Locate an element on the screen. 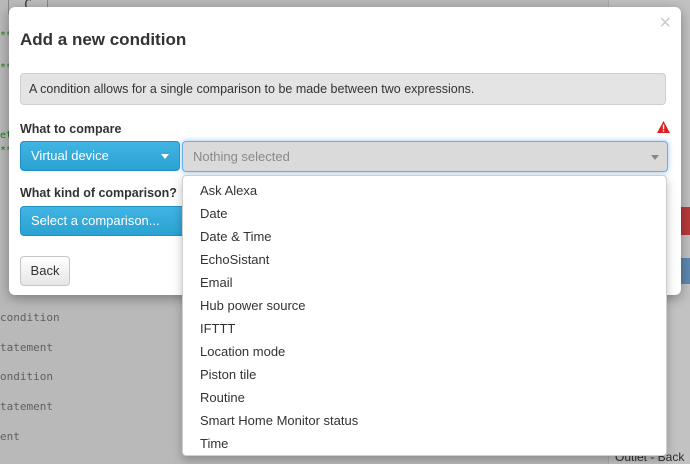 The width and height of the screenshot is (690, 464). dropdown-option: Hub power source is located at coordinates (424, 305).